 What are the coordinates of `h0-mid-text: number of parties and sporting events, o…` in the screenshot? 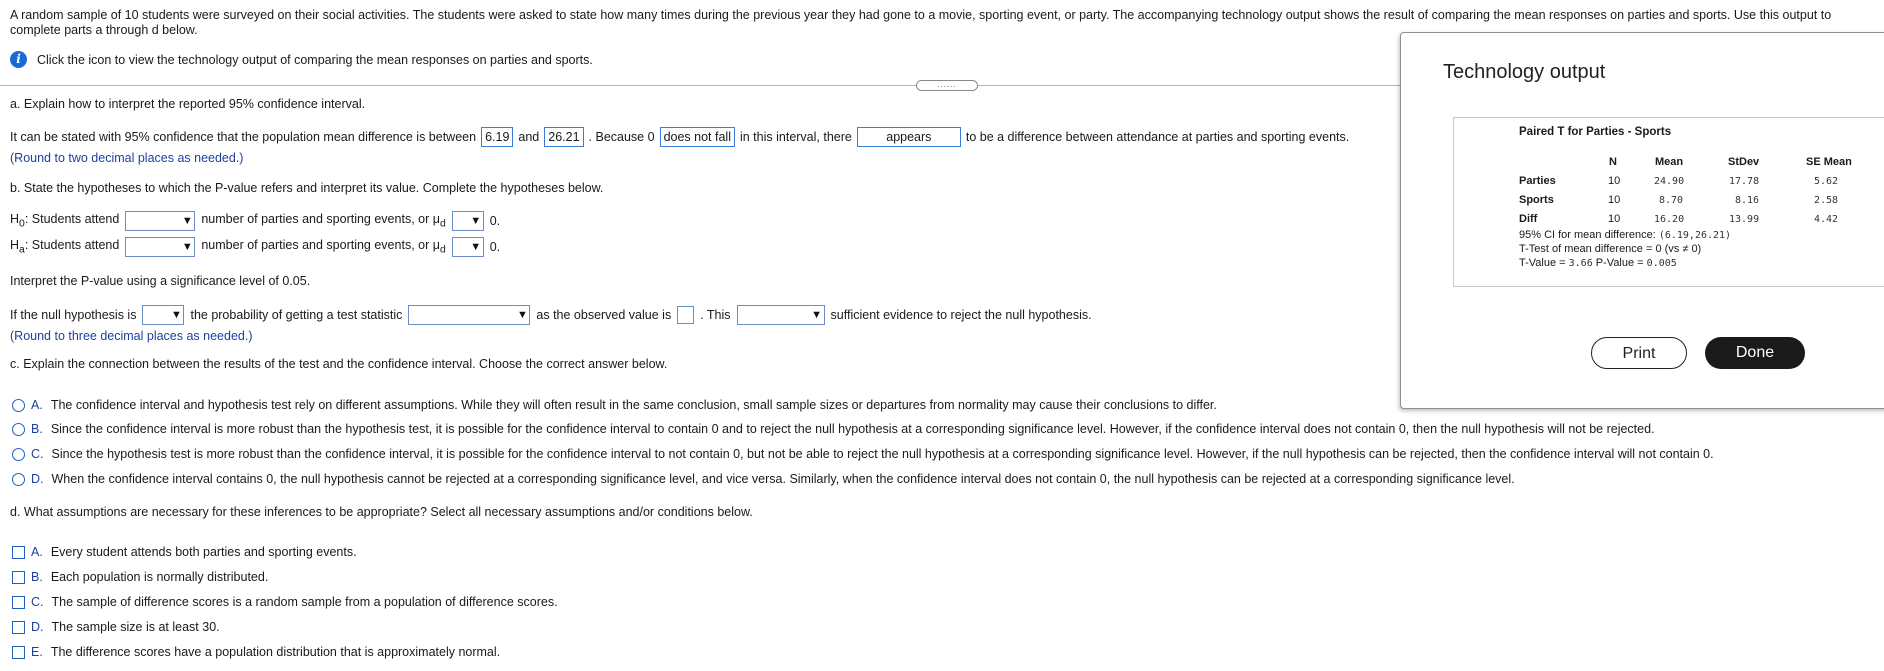 It's located at (323, 221).